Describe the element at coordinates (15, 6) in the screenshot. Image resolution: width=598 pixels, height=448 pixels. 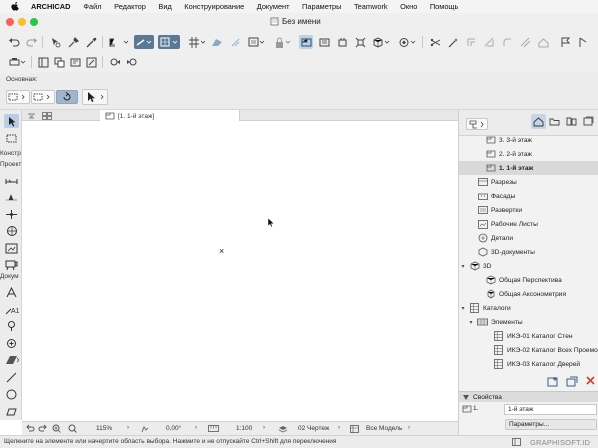
I see `apple-icon` at that location.